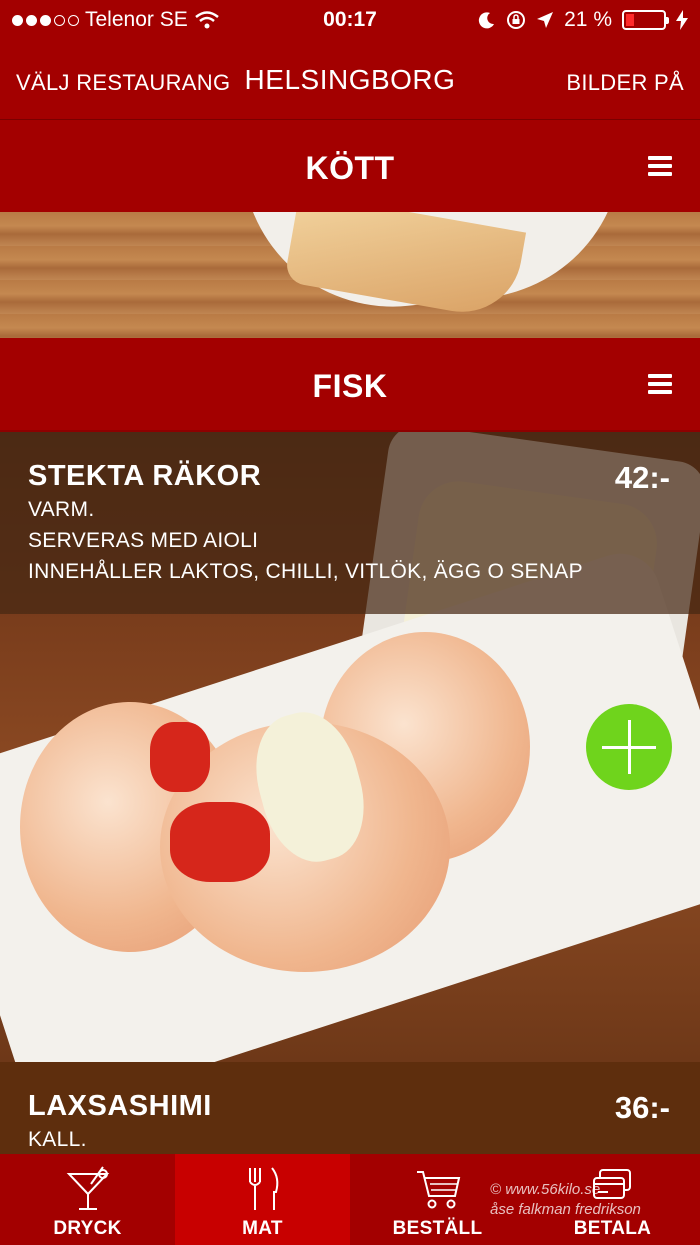 The height and width of the screenshot is (1245, 700). What do you see at coordinates (350, 80) in the screenshot?
I see `navigation-bar: VÄLJ RESTAURANG HELSINGBORG BILDER PÅ` at bounding box center [350, 80].